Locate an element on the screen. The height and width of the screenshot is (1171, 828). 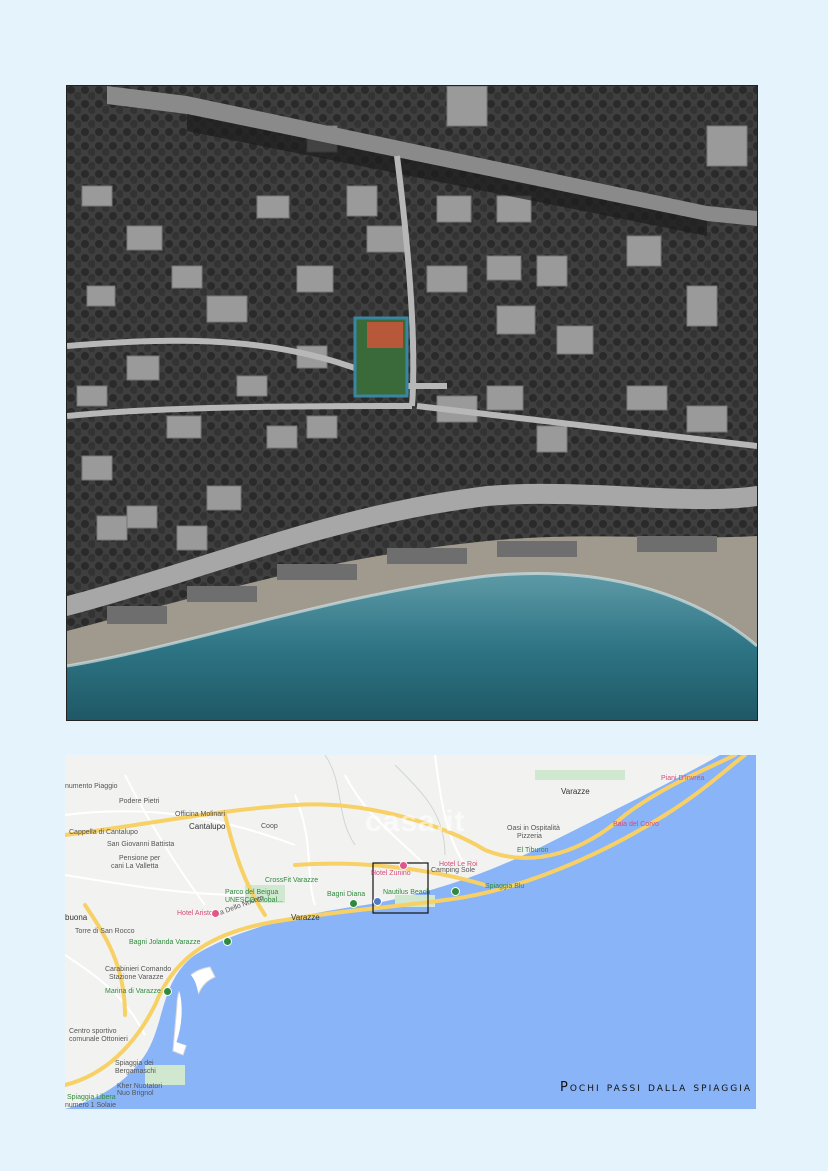
map-label: Marina di Varazze is located at coordinates (133, 991).